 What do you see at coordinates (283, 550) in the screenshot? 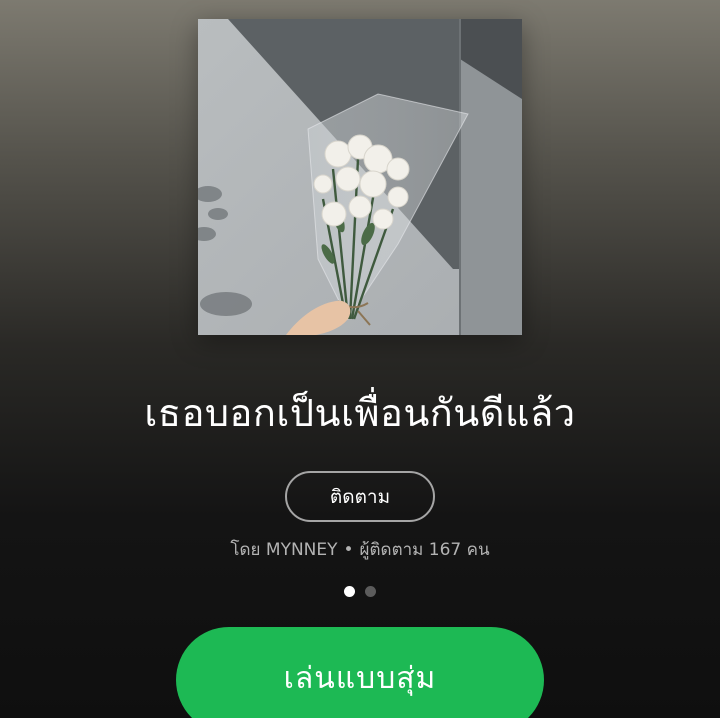
I see `owner-link: โดย MYNNEY` at bounding box center [283, 550].